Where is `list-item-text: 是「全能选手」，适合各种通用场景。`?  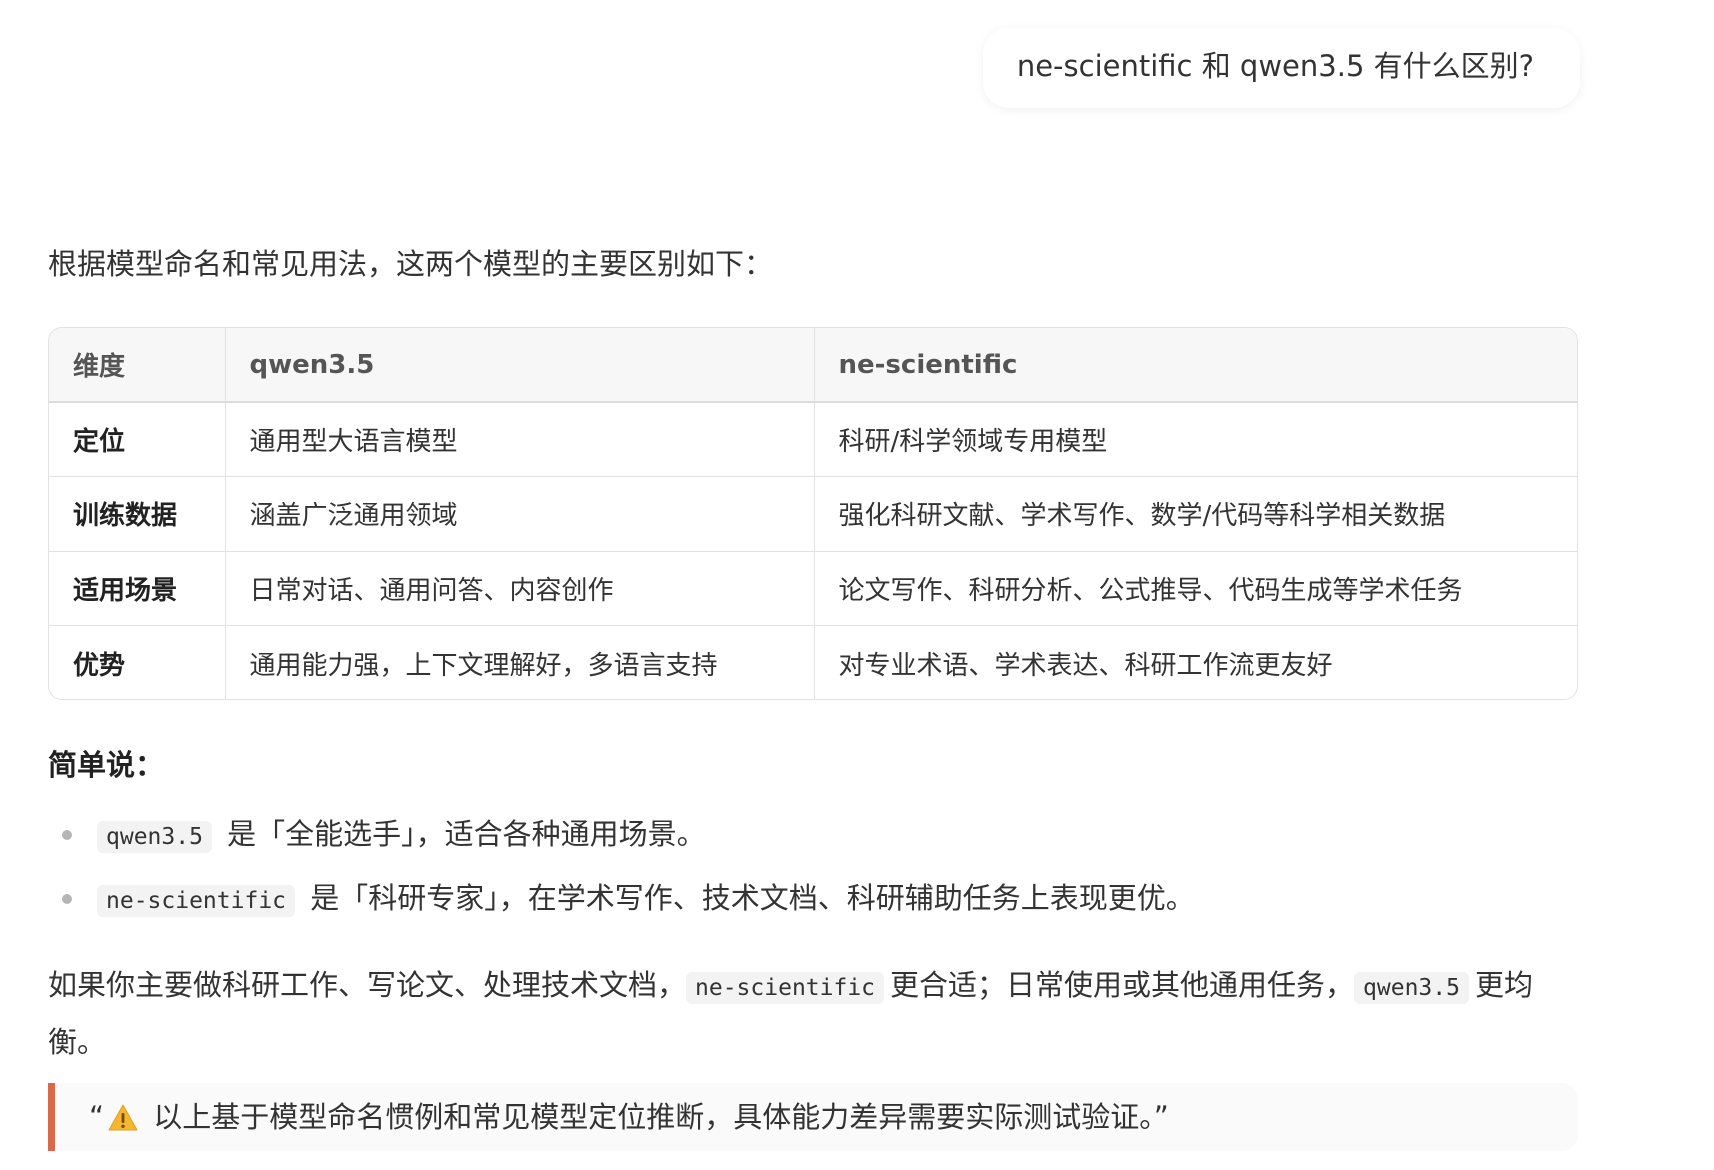 list-item-text: 是「全能选手」，适合各种通用场景。 is located at coordinates (466, 834).